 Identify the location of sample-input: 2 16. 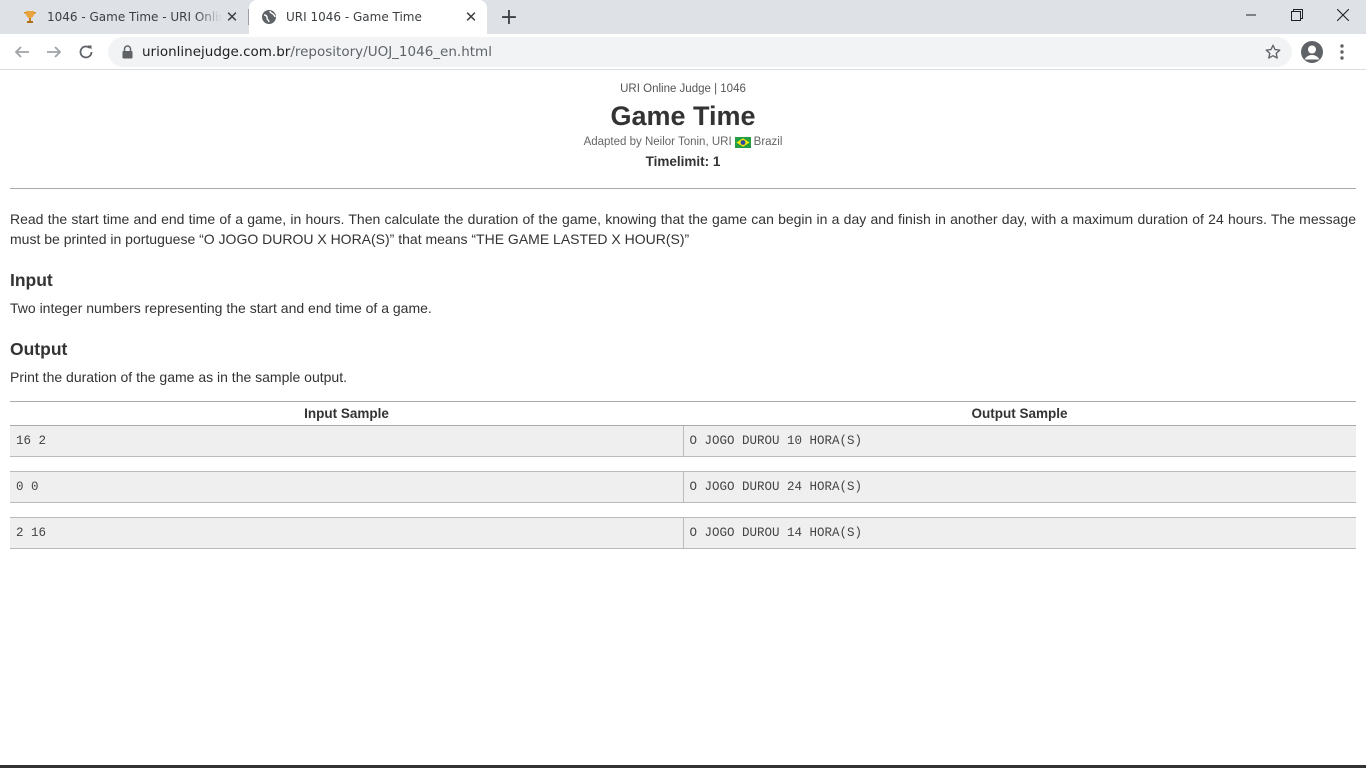
(347, 533).